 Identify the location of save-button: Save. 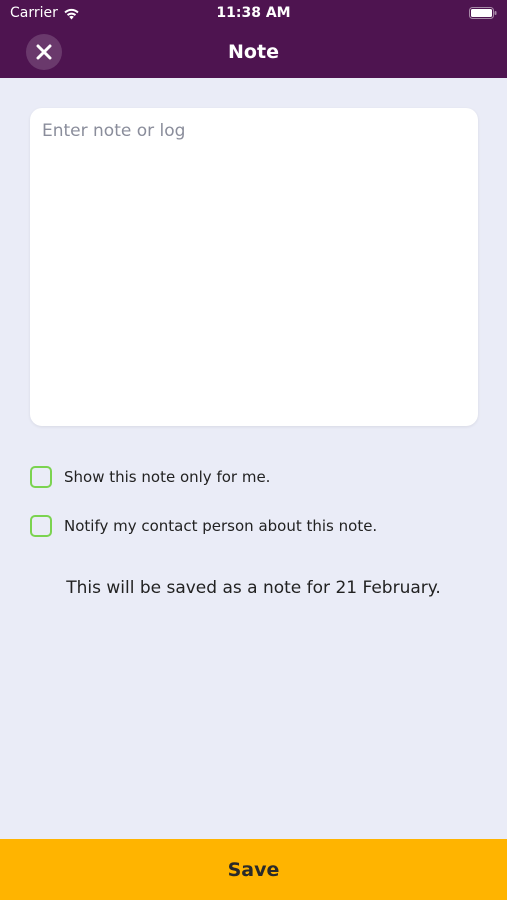
(253, 869).